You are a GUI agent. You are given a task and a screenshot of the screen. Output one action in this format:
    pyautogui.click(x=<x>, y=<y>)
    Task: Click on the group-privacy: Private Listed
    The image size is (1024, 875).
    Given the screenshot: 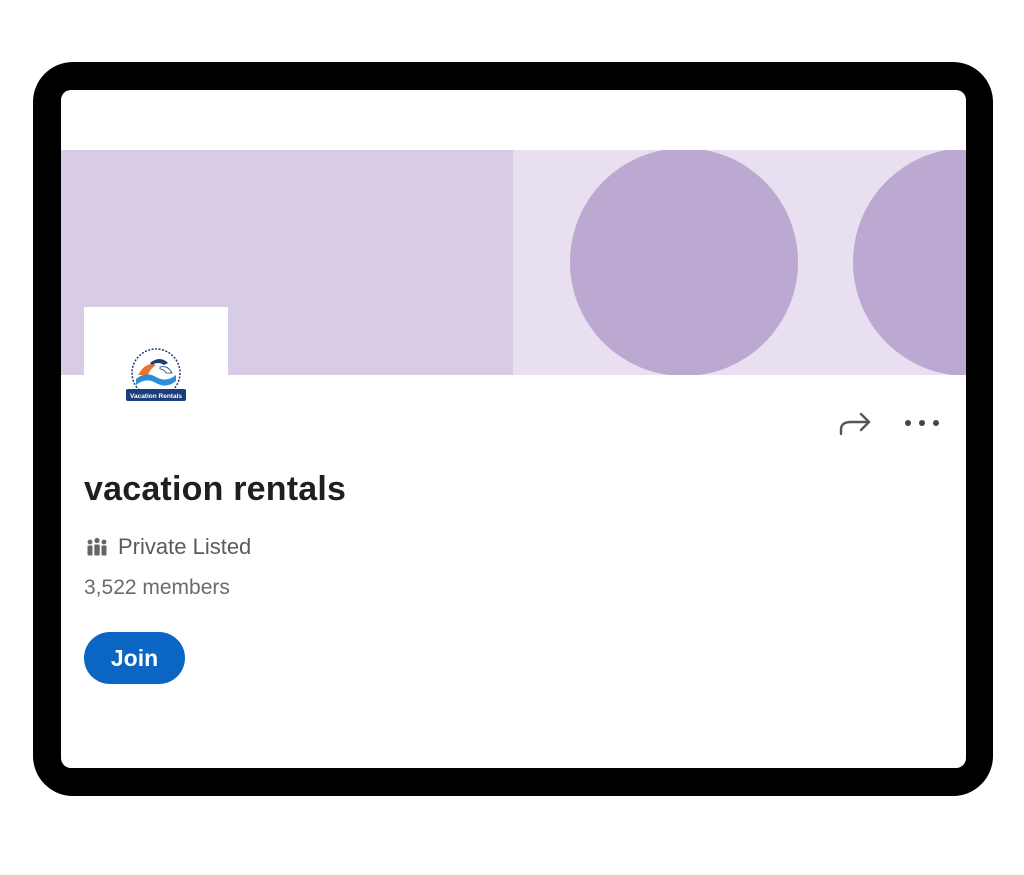 What is the action you would take?
    pyautogui.click(x=168, y=547)
    